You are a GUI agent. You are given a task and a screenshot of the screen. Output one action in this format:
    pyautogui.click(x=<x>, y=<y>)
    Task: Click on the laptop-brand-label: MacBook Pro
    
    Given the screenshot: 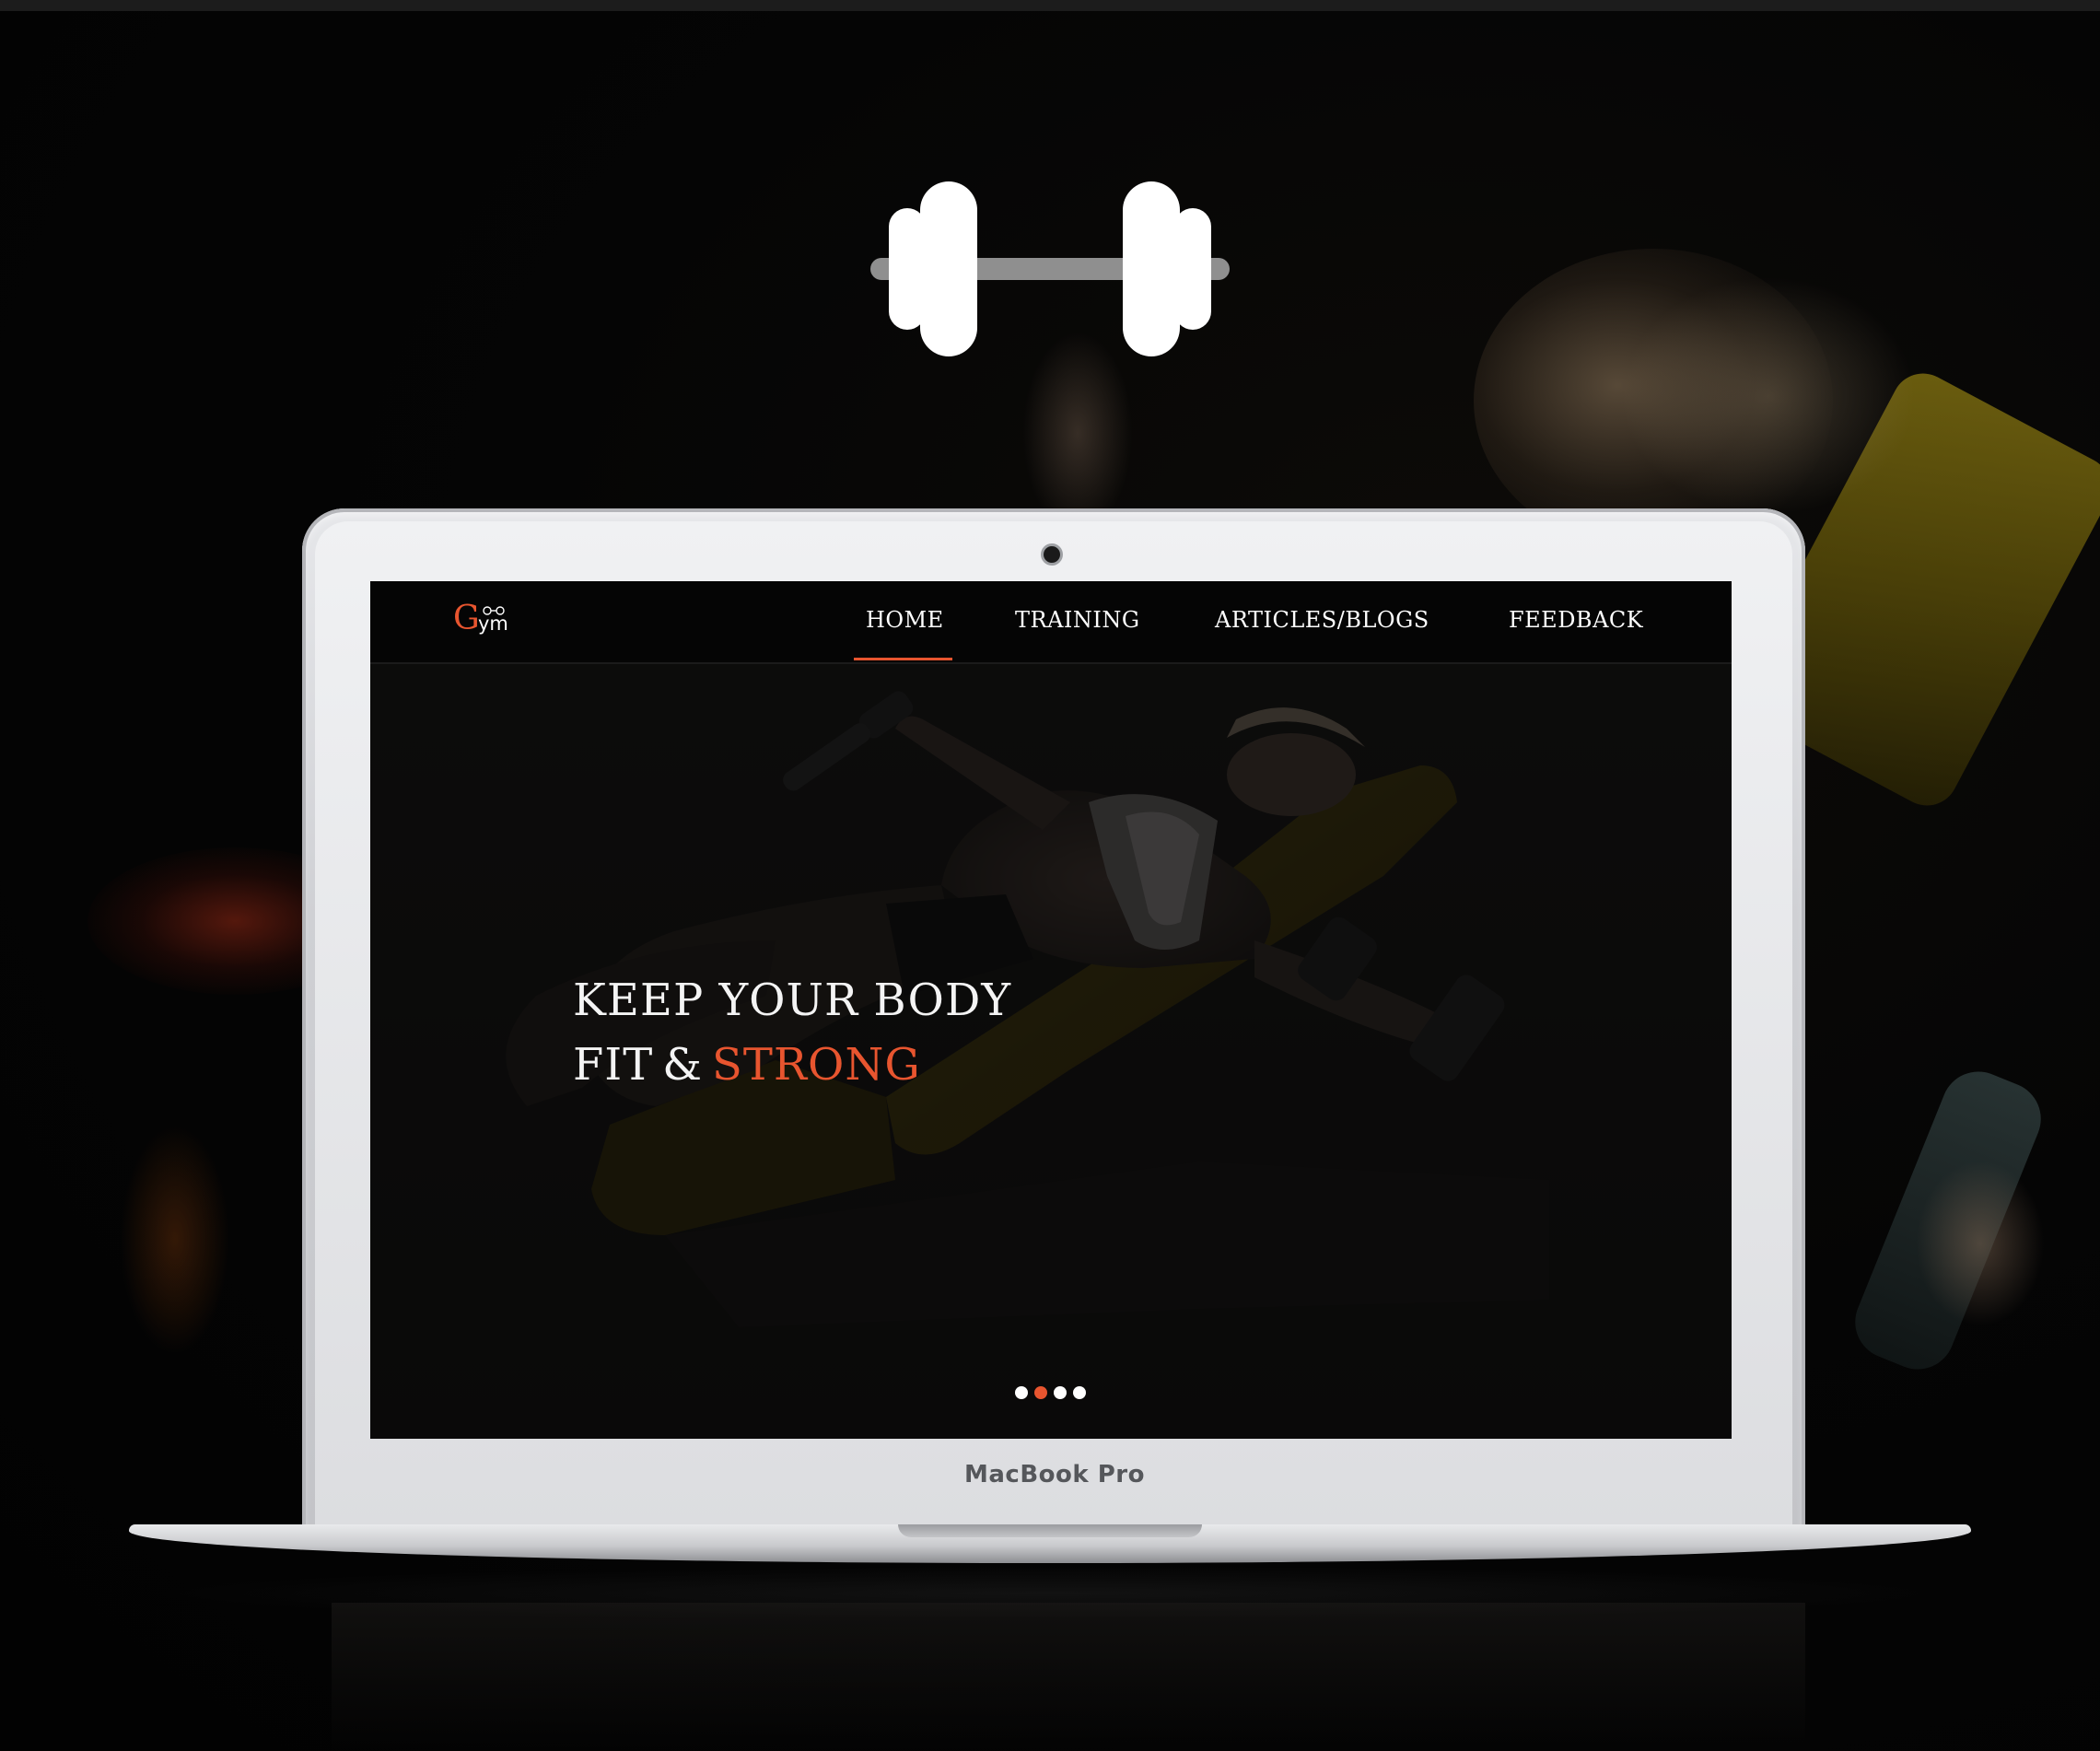 What is the action you would take?
    pyautogui.click(x=1054, y=1474)
    